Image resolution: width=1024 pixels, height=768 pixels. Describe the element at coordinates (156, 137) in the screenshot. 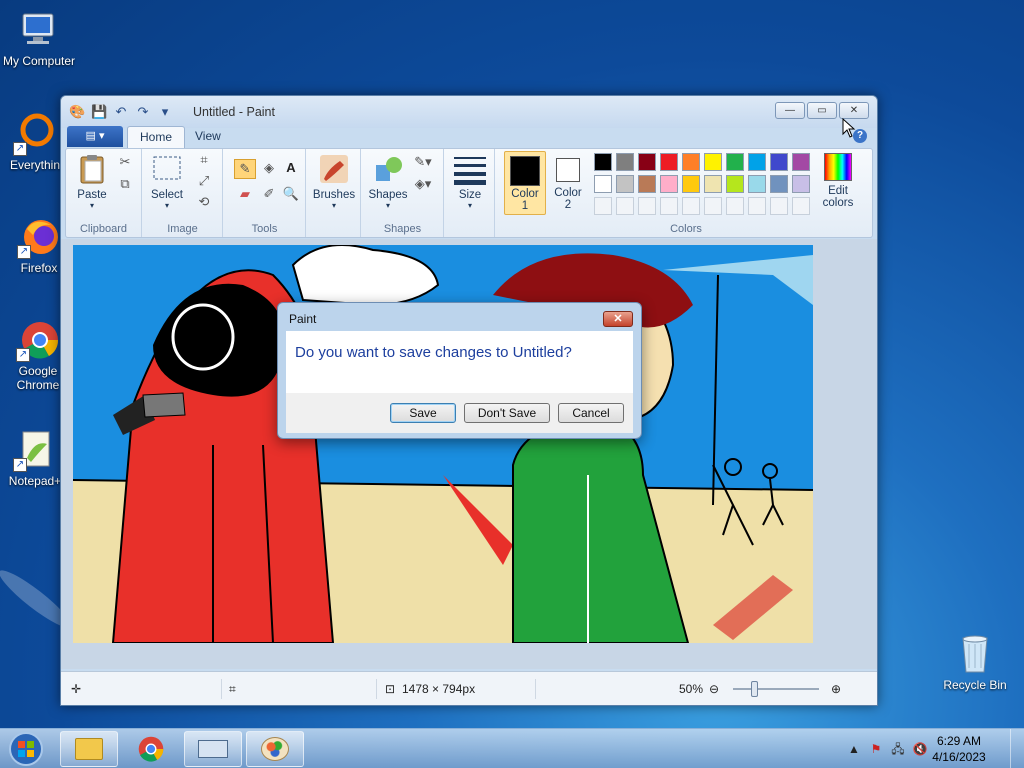

I see `tab-home: Home` at that location.